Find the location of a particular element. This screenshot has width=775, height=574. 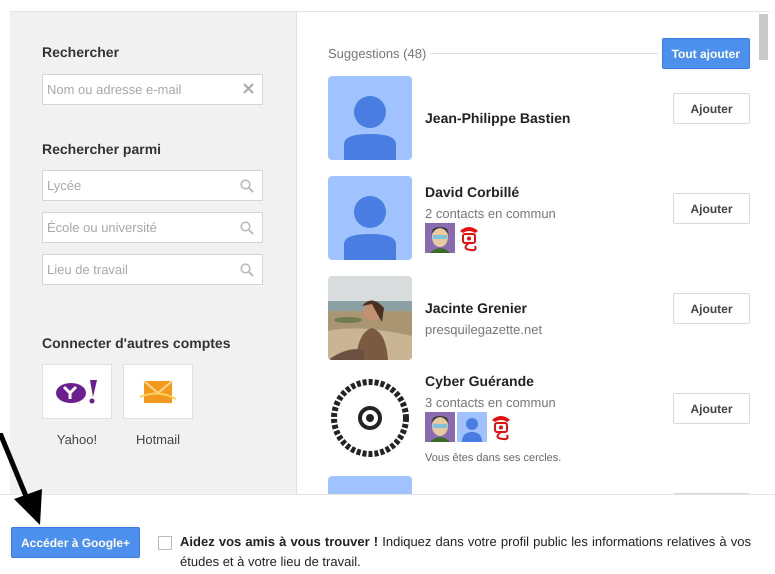

contact-note: Vous êtes dans ses cercles. is located at coordinates (493, 458).